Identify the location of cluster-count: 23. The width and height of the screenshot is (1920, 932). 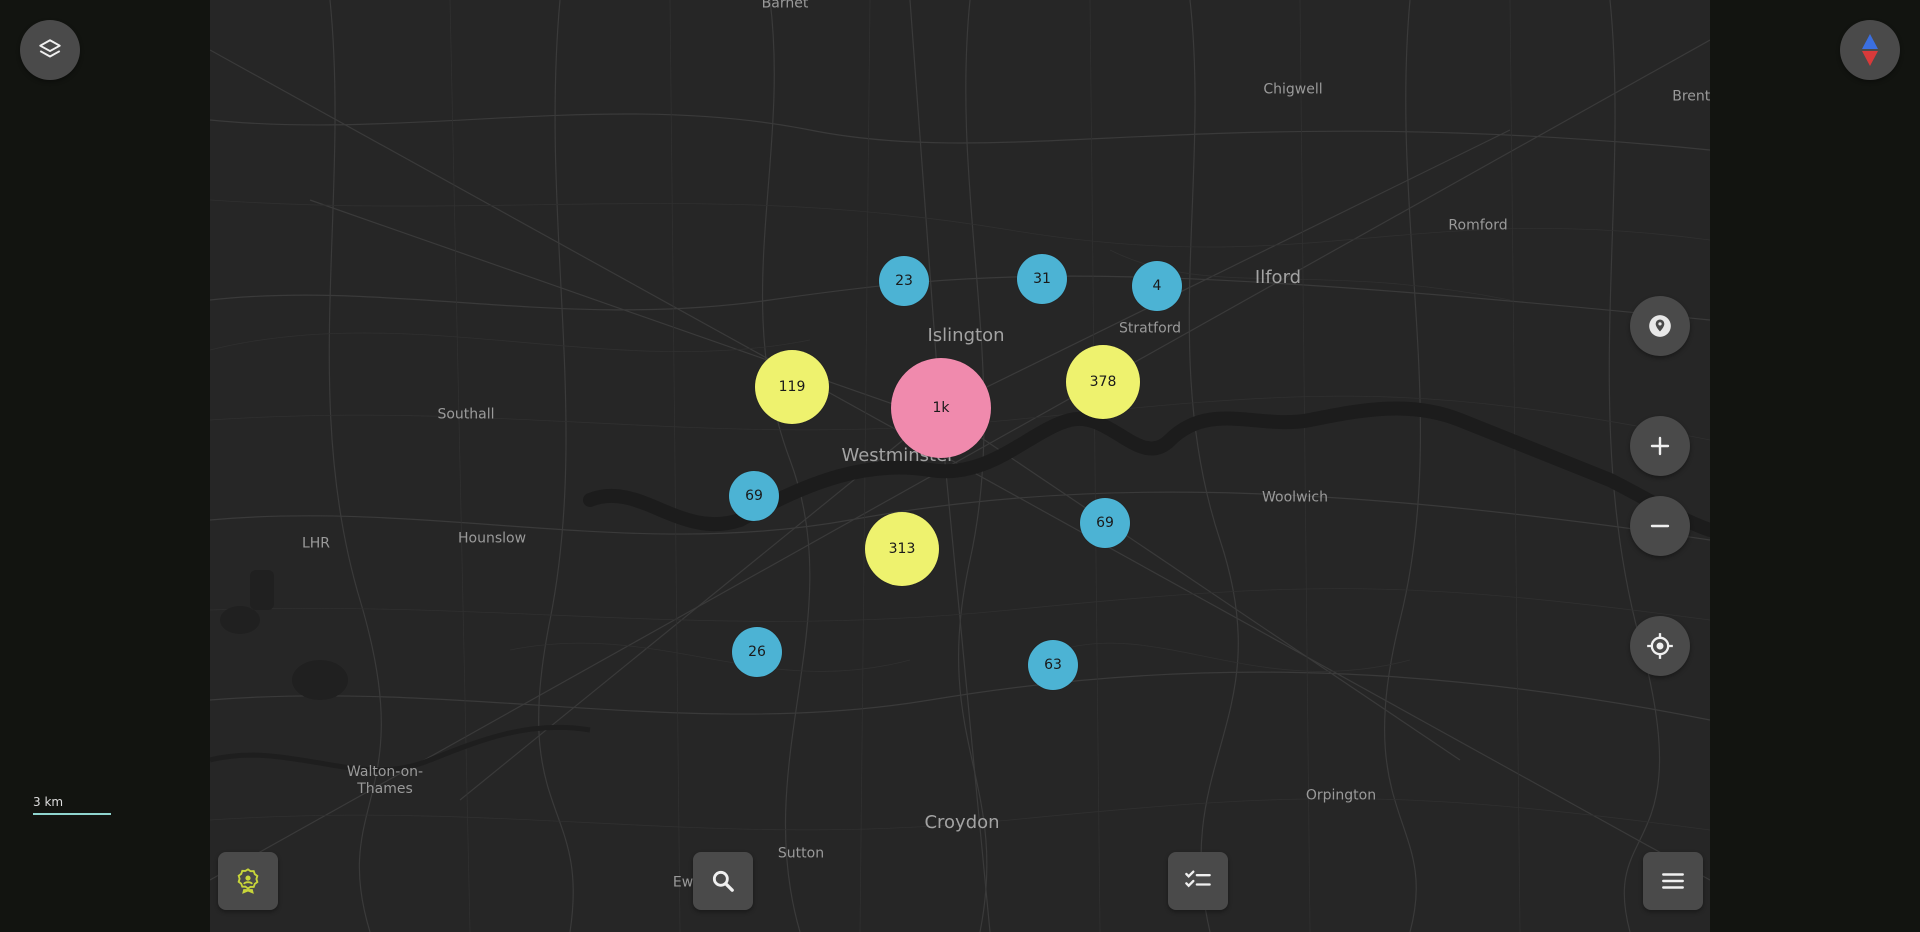
(904, 281).